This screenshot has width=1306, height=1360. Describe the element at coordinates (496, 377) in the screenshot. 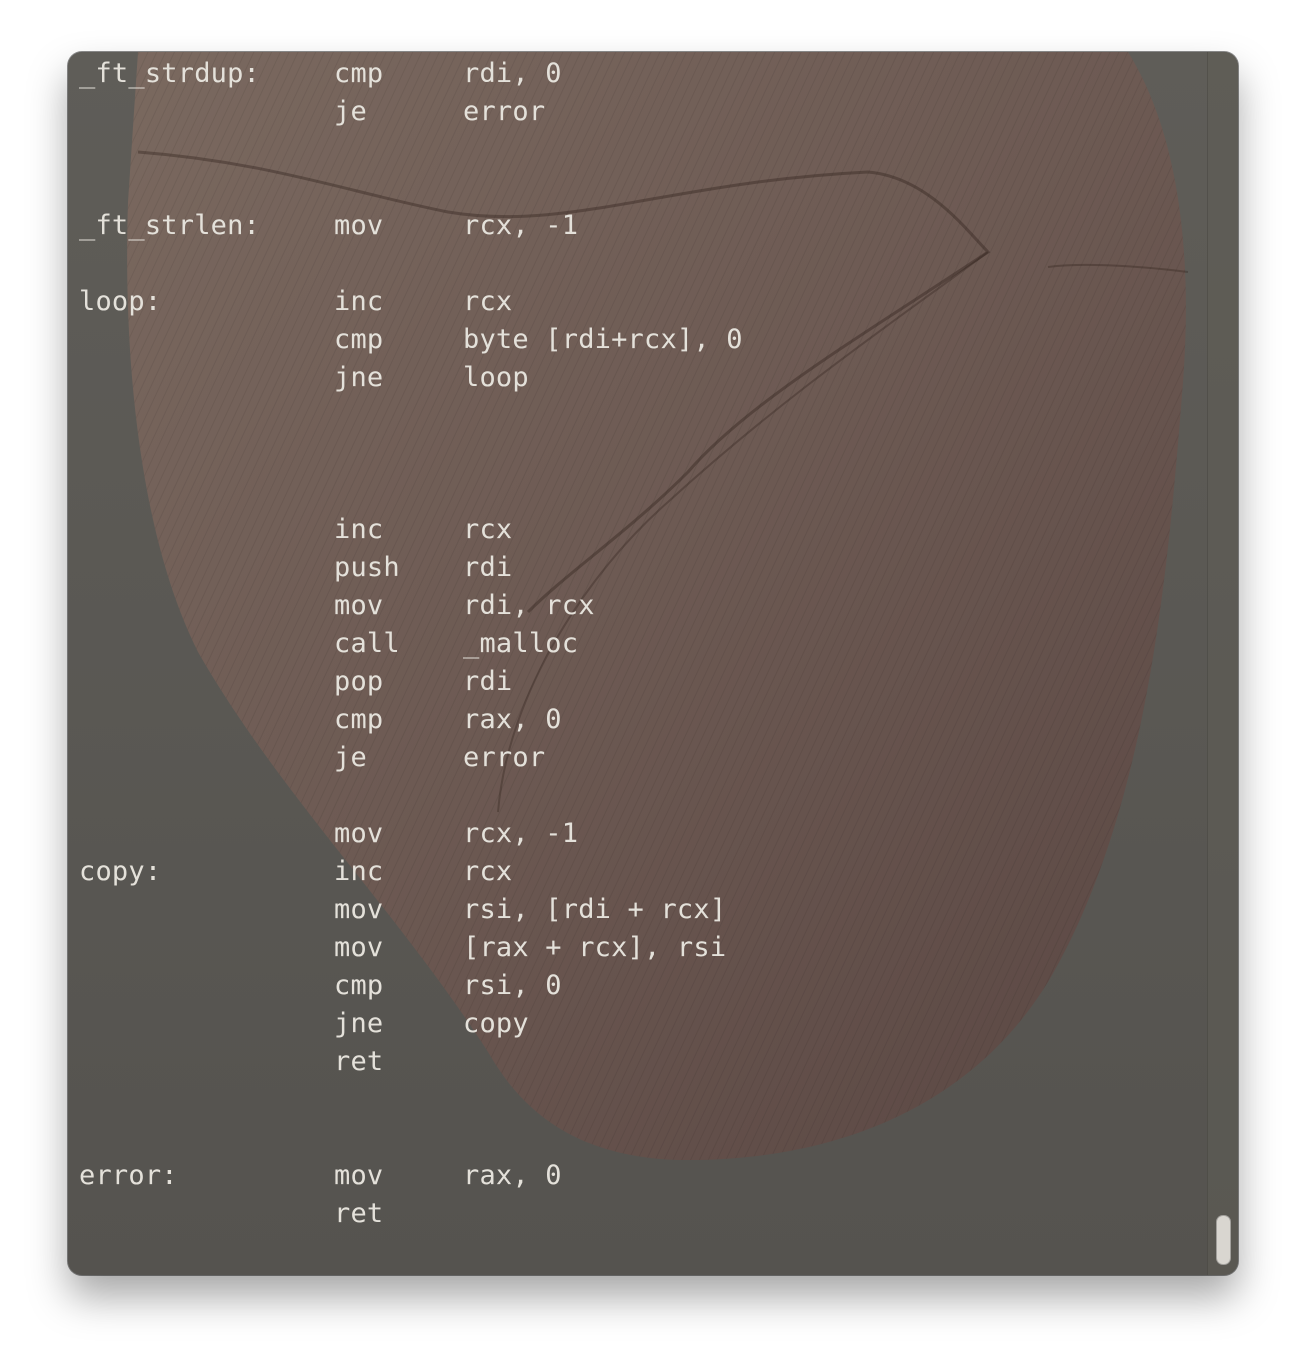

I see `code-operand: loop` at that location.